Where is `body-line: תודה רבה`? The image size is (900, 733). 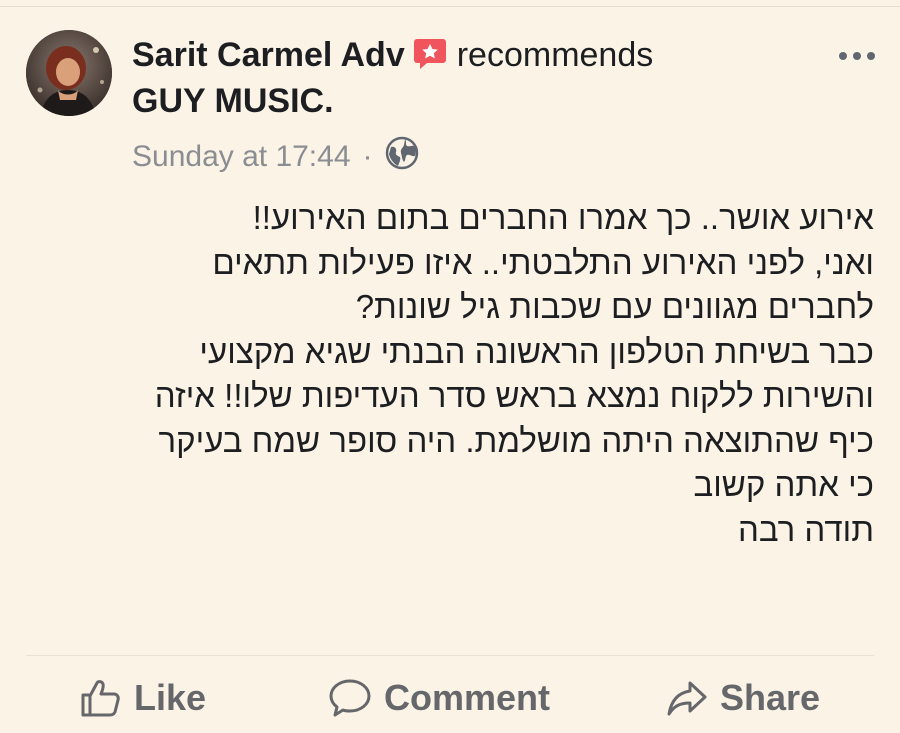
body-line: תודה רבה is located at coordinates (805, 529).